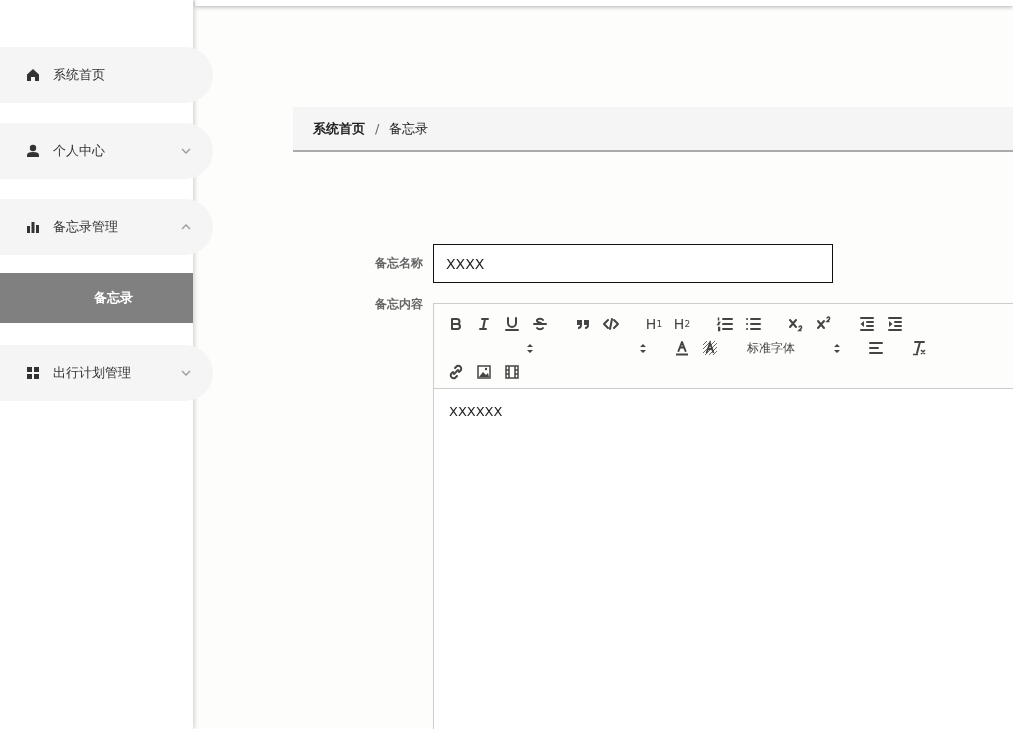 The image size is (1013, 729). What do you see at coordinates (456, 372) in the screenshot?
I see `link-icon` at bounding box center [456, 372].